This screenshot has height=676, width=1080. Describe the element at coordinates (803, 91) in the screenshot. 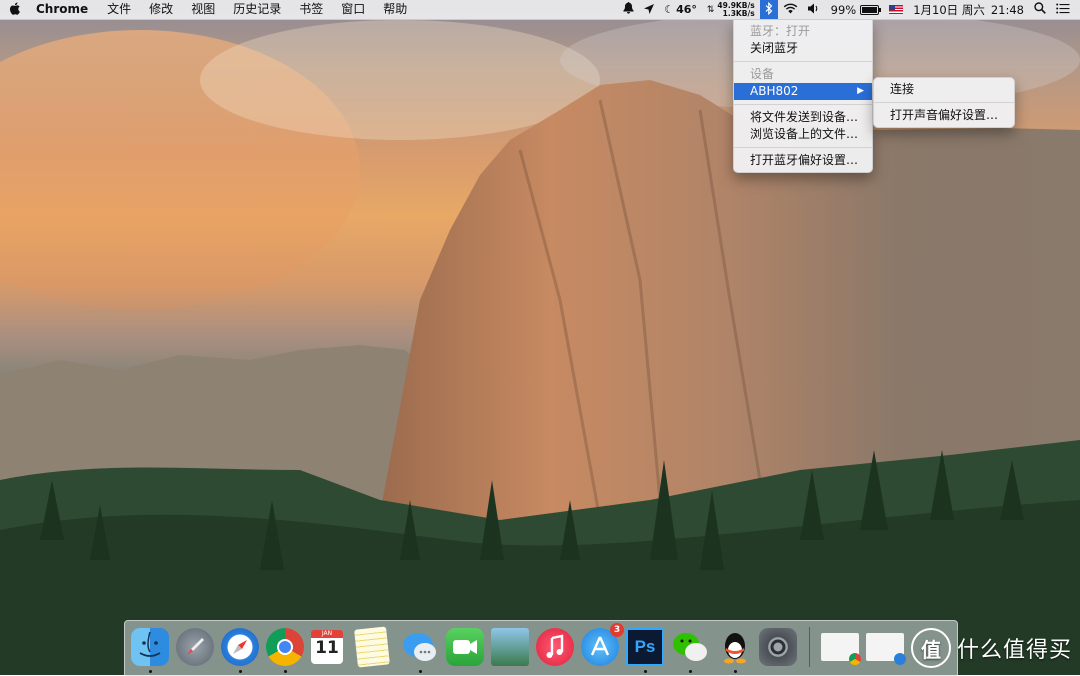

I see `device-item-abh802: ABH802 ▶` at that location.